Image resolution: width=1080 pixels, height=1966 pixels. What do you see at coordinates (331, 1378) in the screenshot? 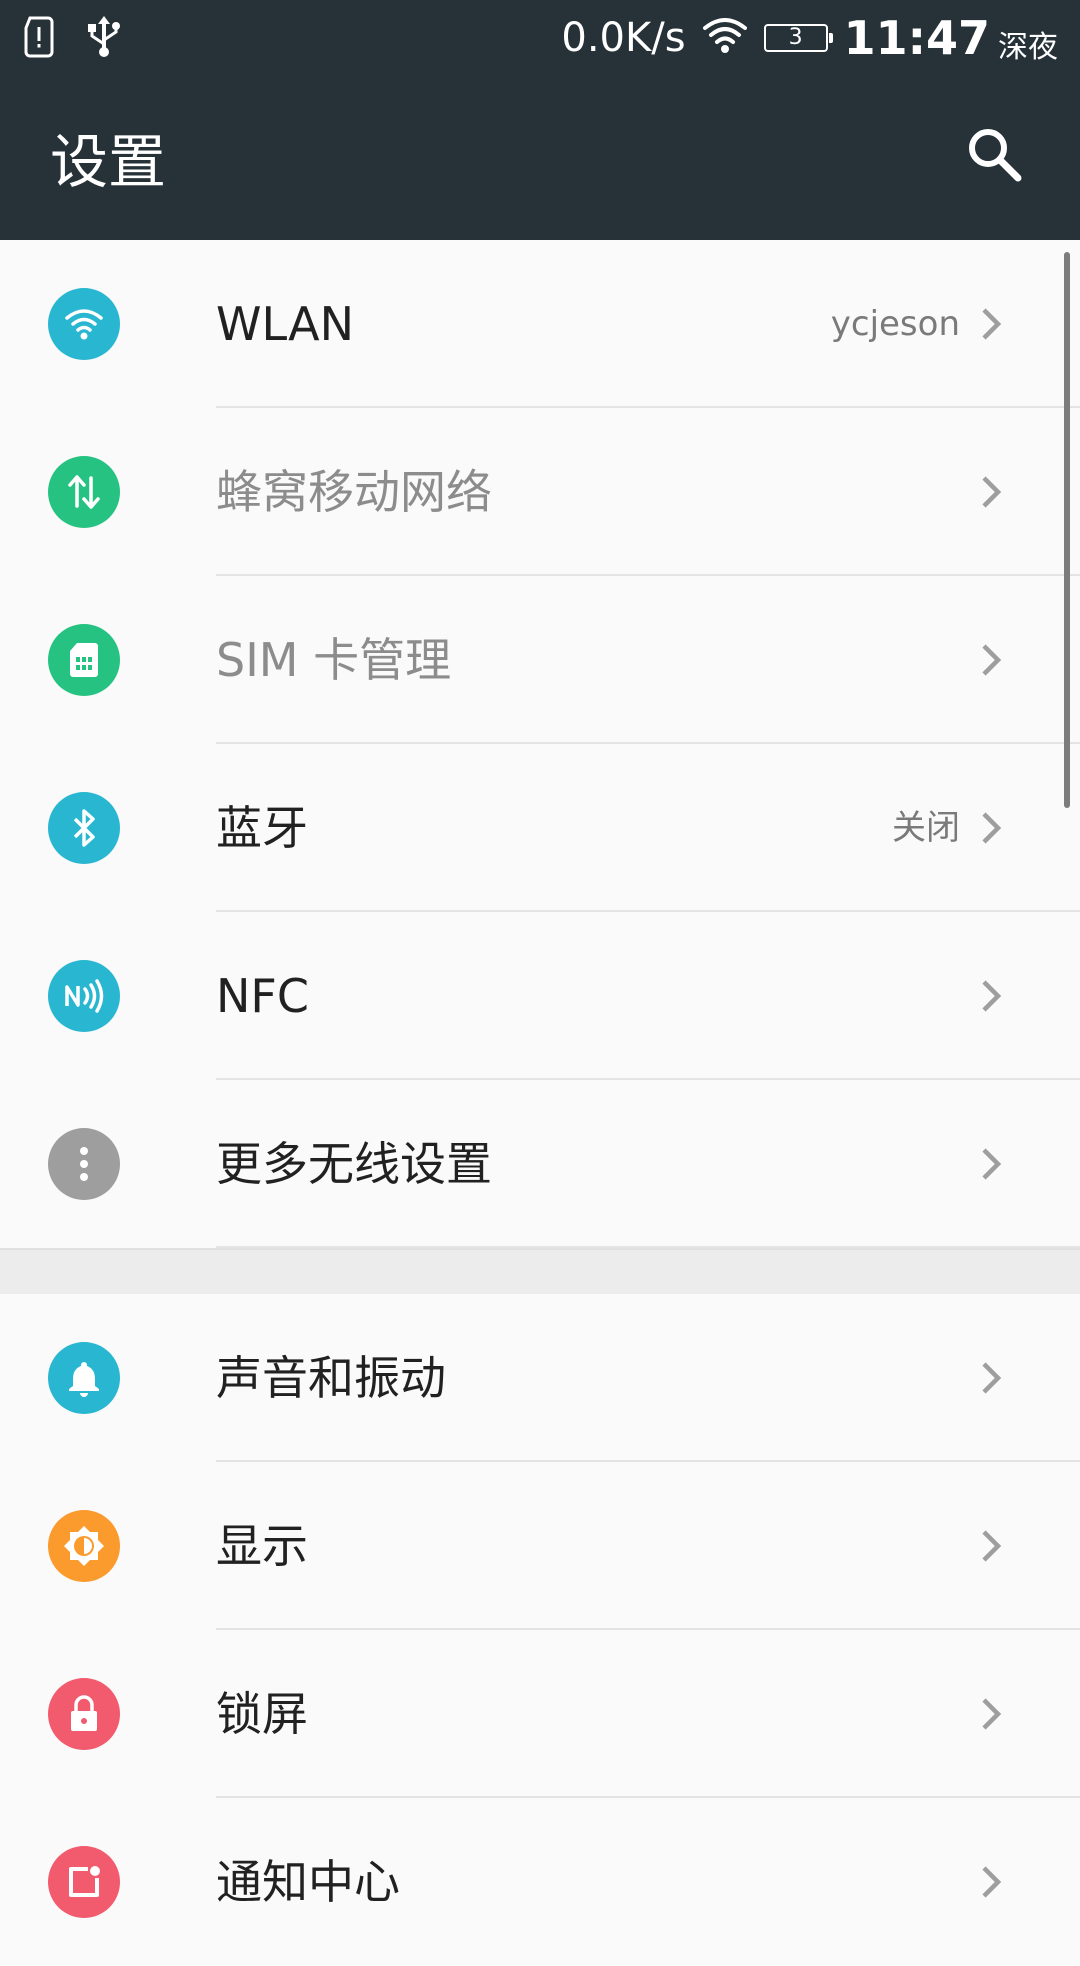
I see `settings-item-label: 声音和振动` at bounding box center [331, 1378].